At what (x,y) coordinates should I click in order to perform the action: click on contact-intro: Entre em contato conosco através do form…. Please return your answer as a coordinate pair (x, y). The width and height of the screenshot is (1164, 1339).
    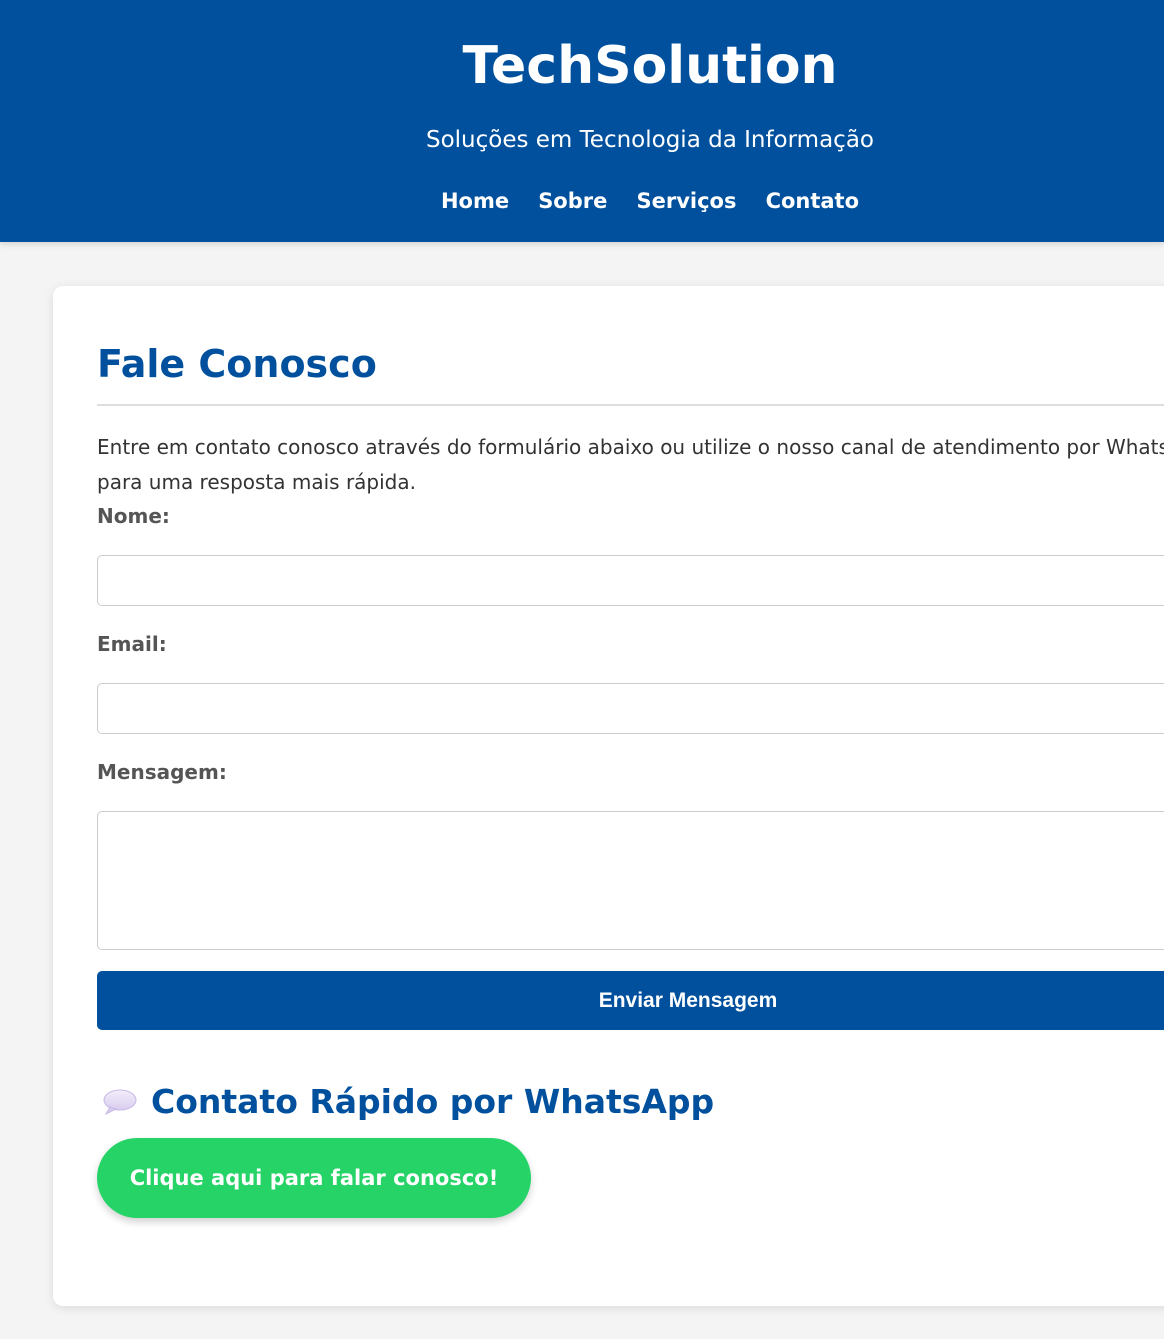
    Looking at the image, I should click on (630, 465).